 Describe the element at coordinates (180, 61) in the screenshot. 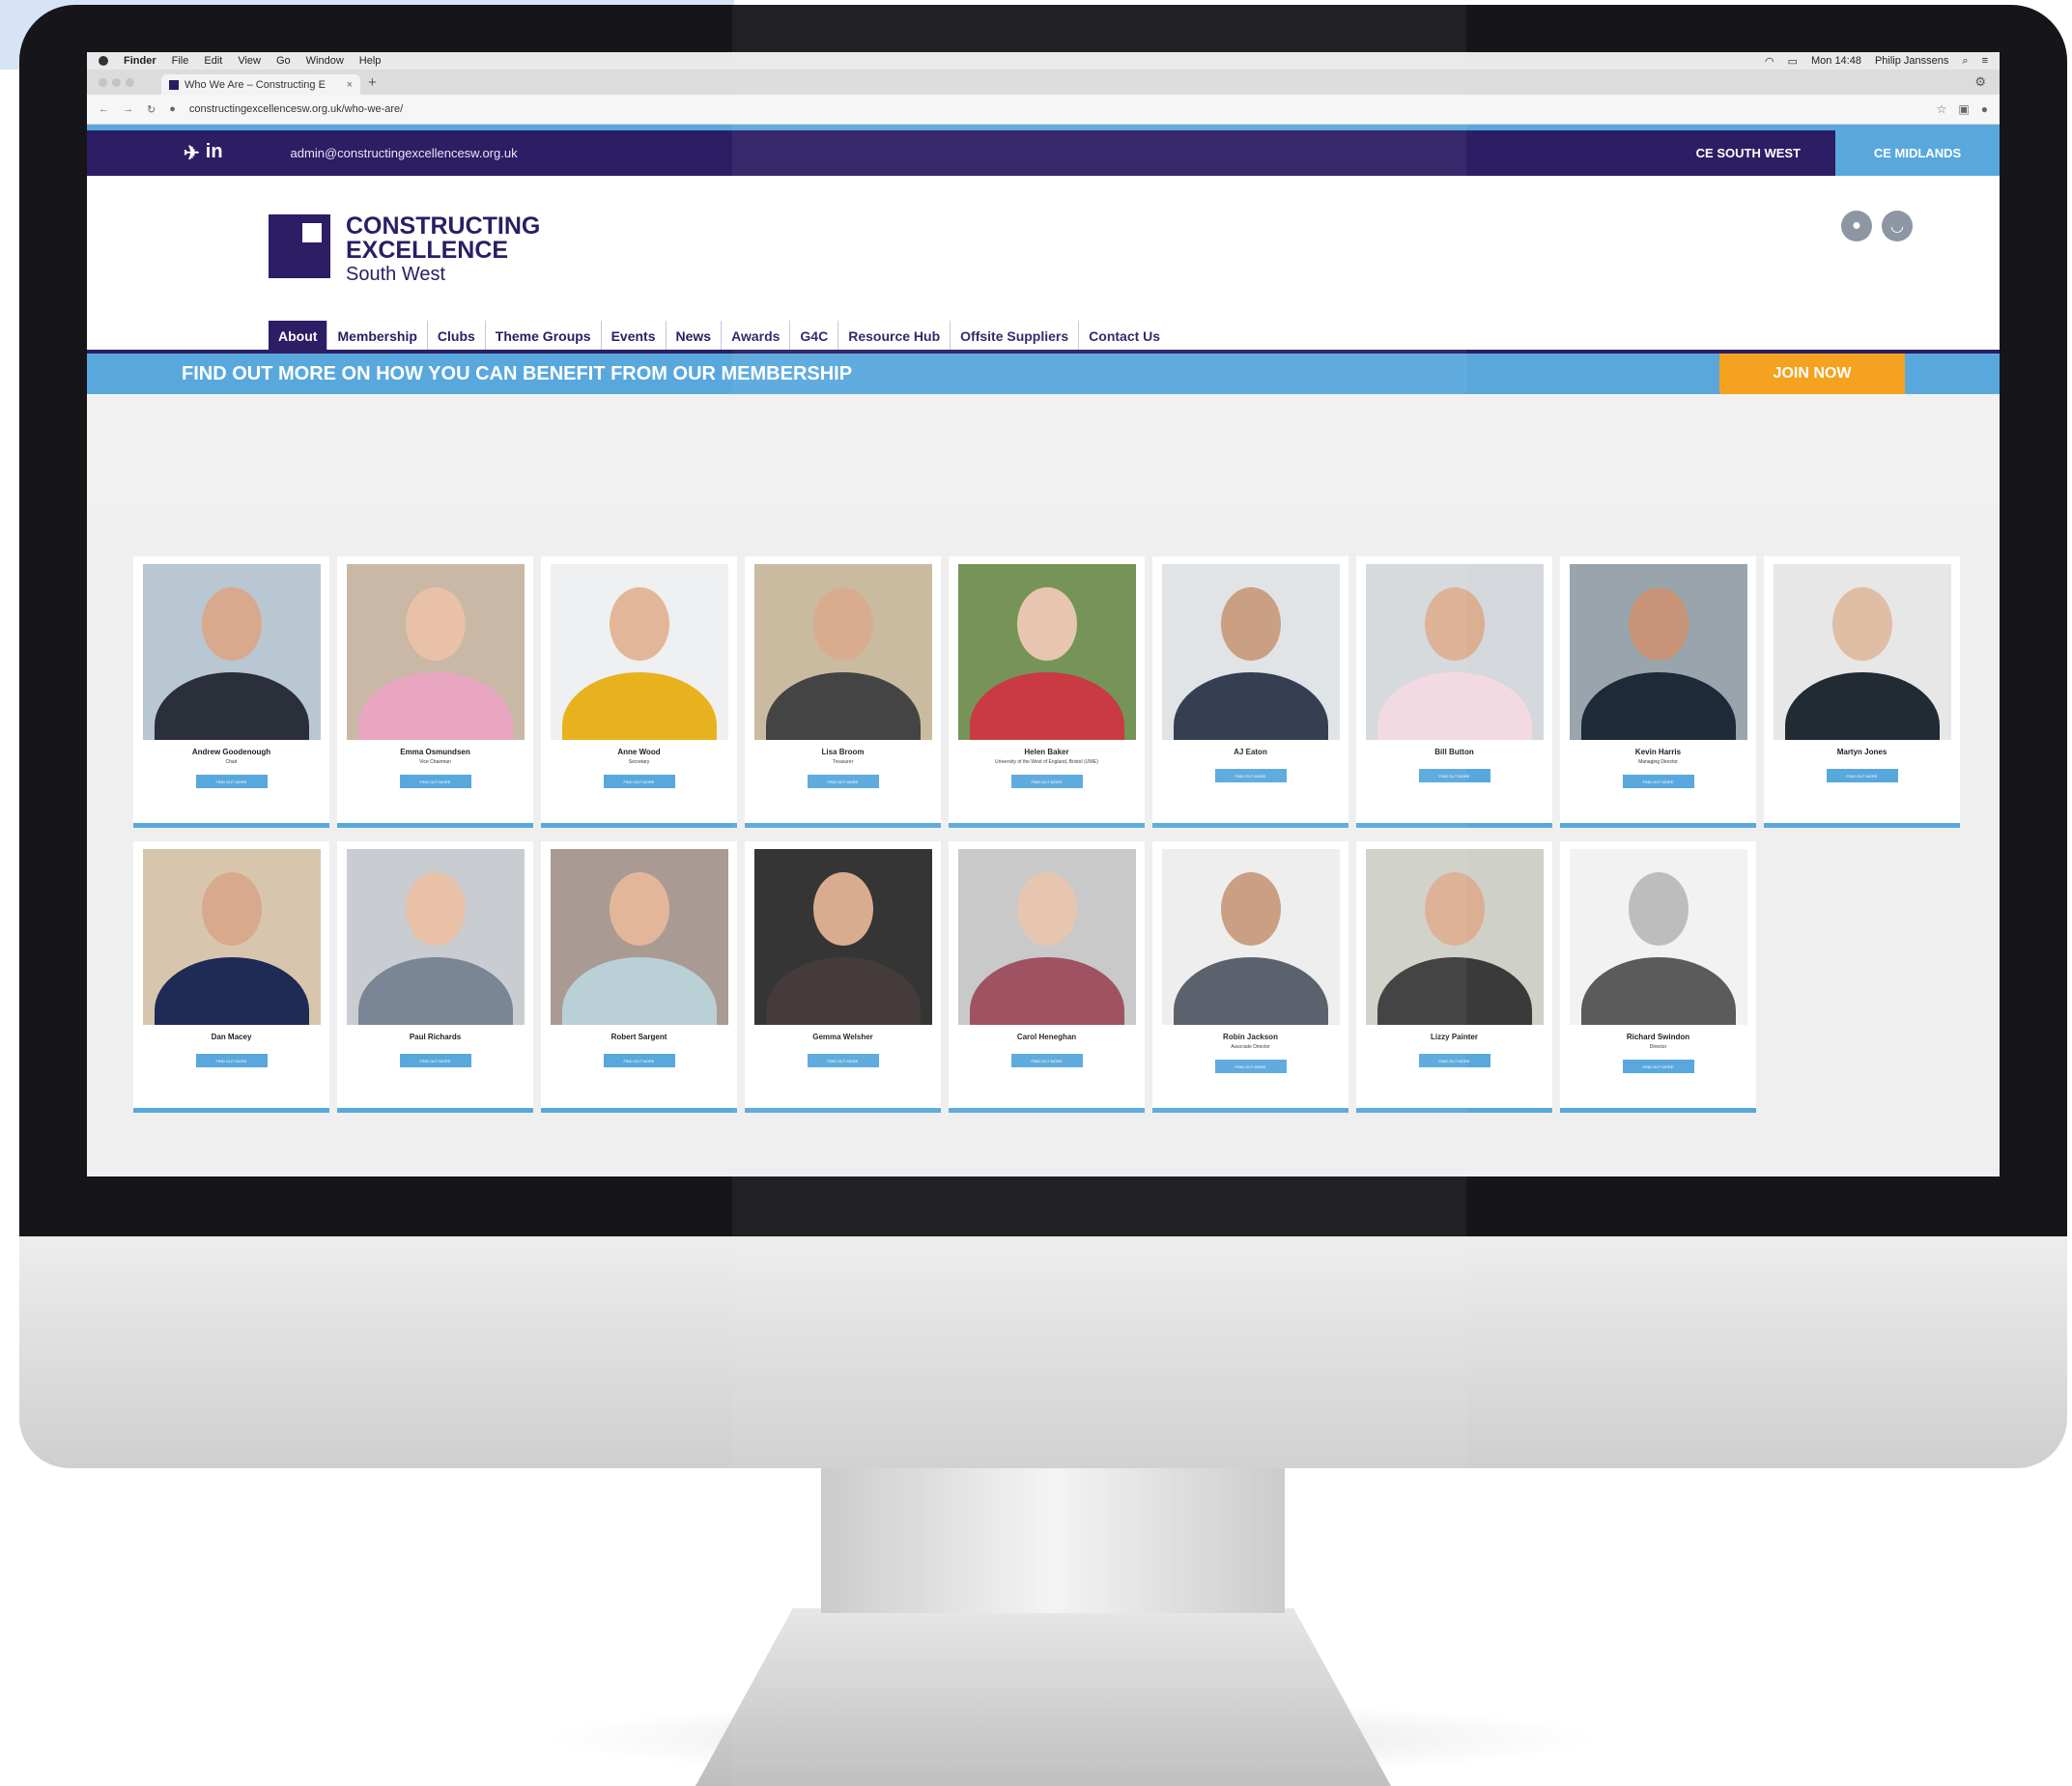

I see `menu-file: File` at that location.